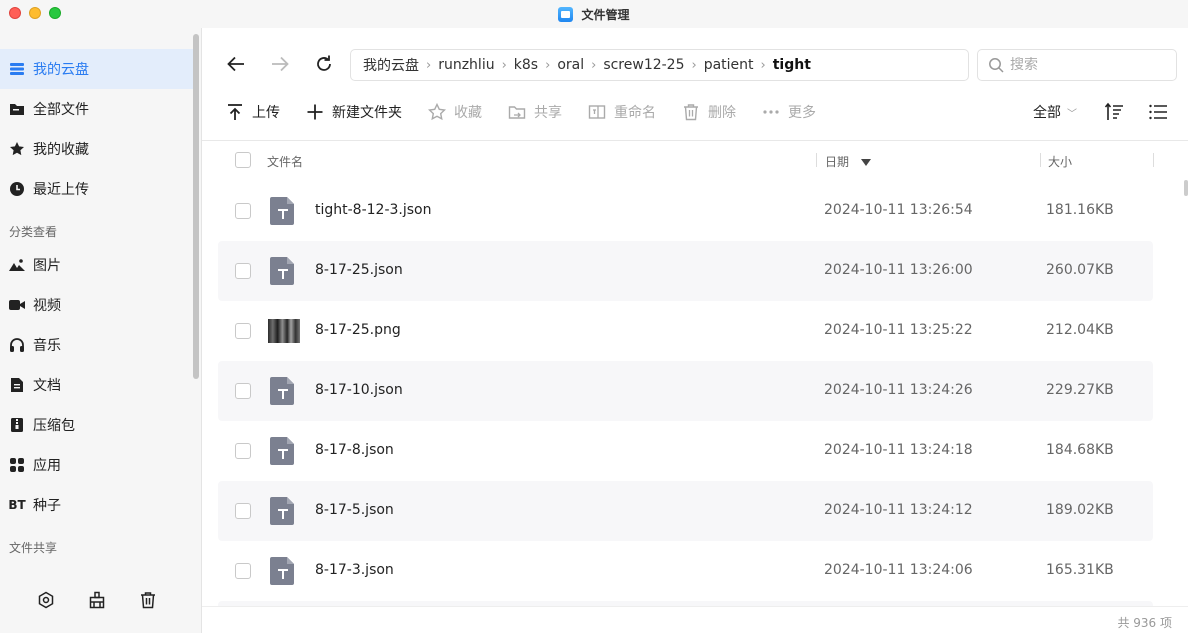  I want to click on sidebar-item-images: 图片, so click(96, 265).